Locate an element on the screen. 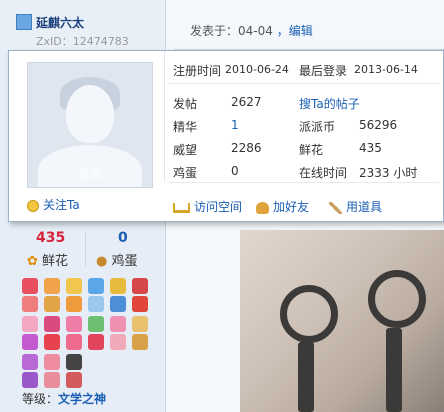 This screenshot has height=412, width=444. stat-label: 鸡蛋 is located at coordinates (185, 173).